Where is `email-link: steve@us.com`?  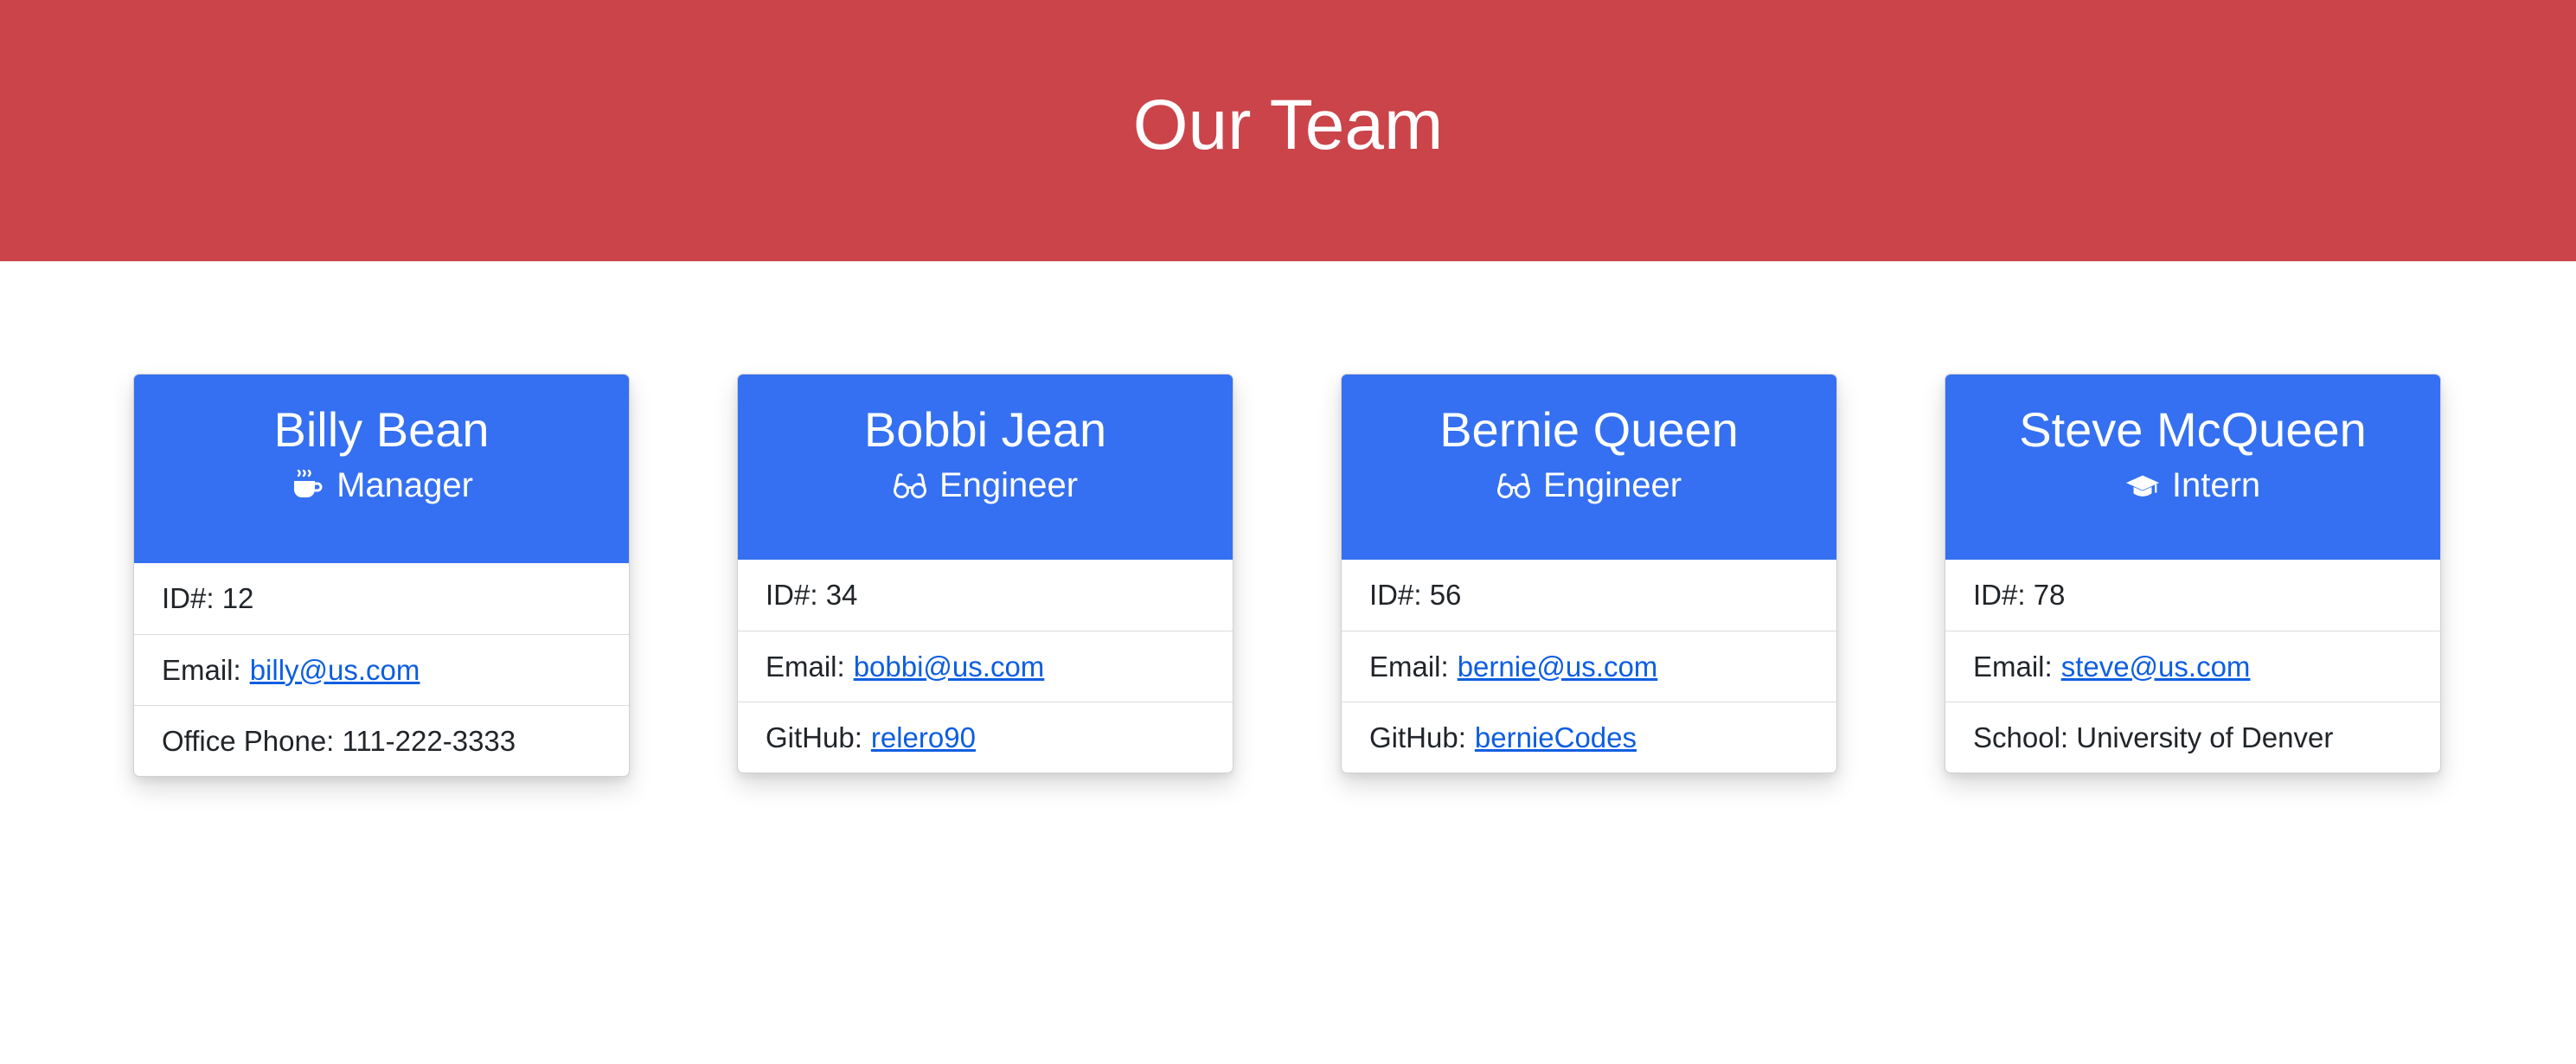 email-link: steve@us.com is located at coordinates (2156, 667).